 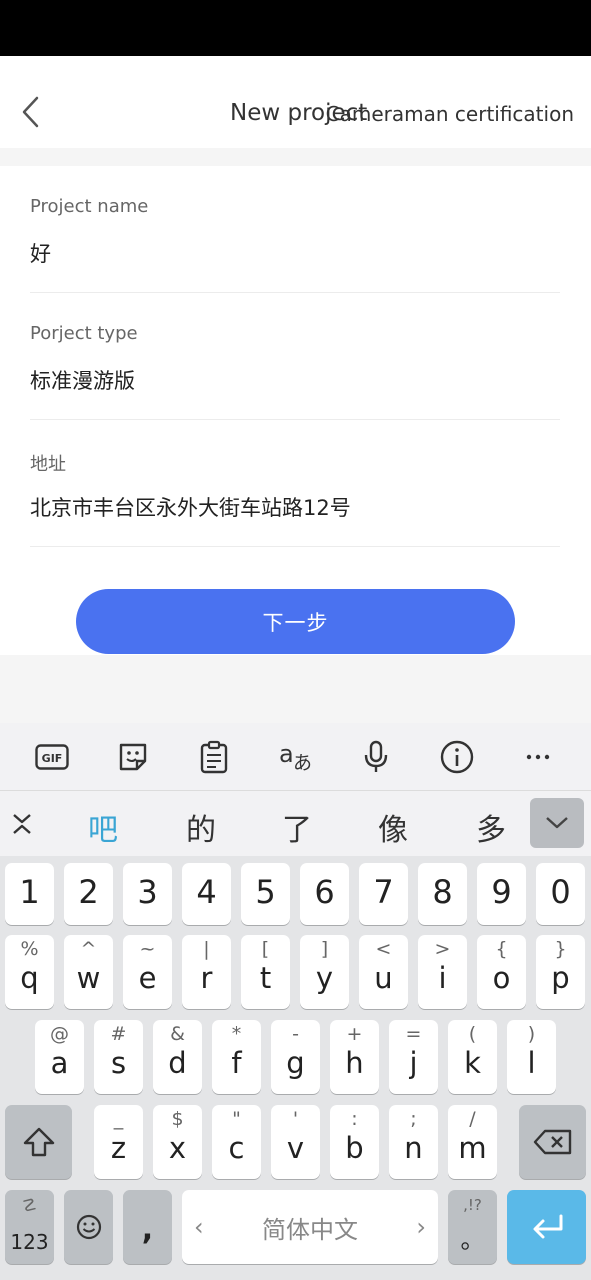 I want to click on emoji-icon, so click(x=88, y=1227).